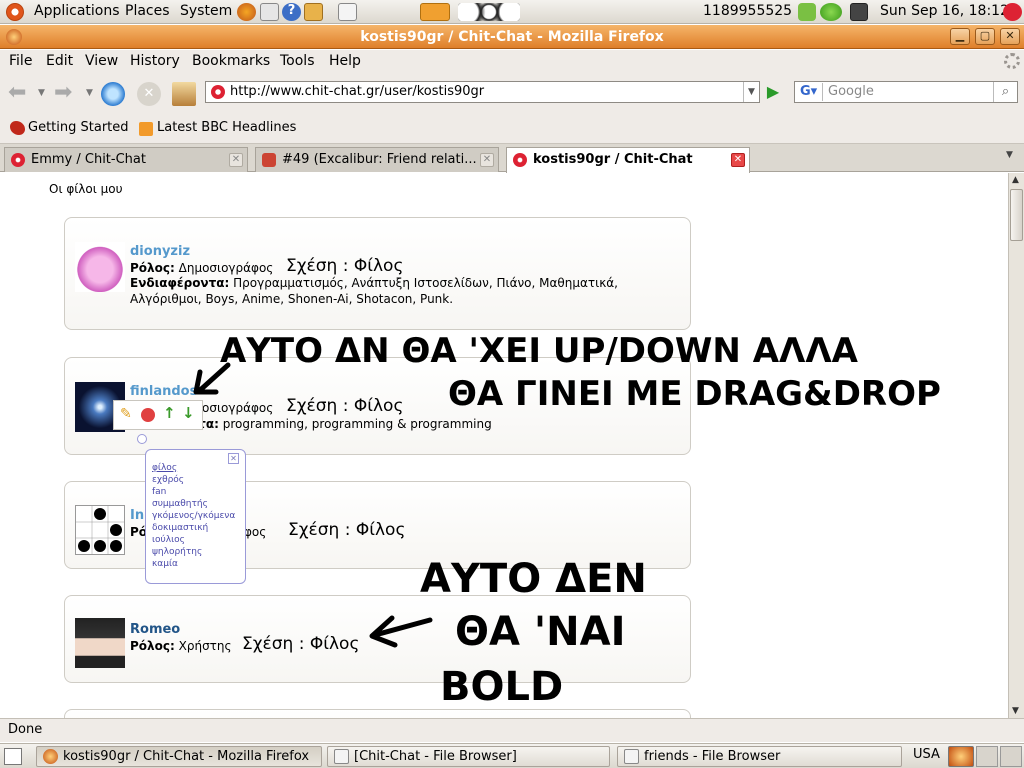 Image resolution: width=1024 pixels, height=768 pixels. Describe the element at coordinates (985, 36) in the screenshot. I see `maximize-button: ▢` at that location.